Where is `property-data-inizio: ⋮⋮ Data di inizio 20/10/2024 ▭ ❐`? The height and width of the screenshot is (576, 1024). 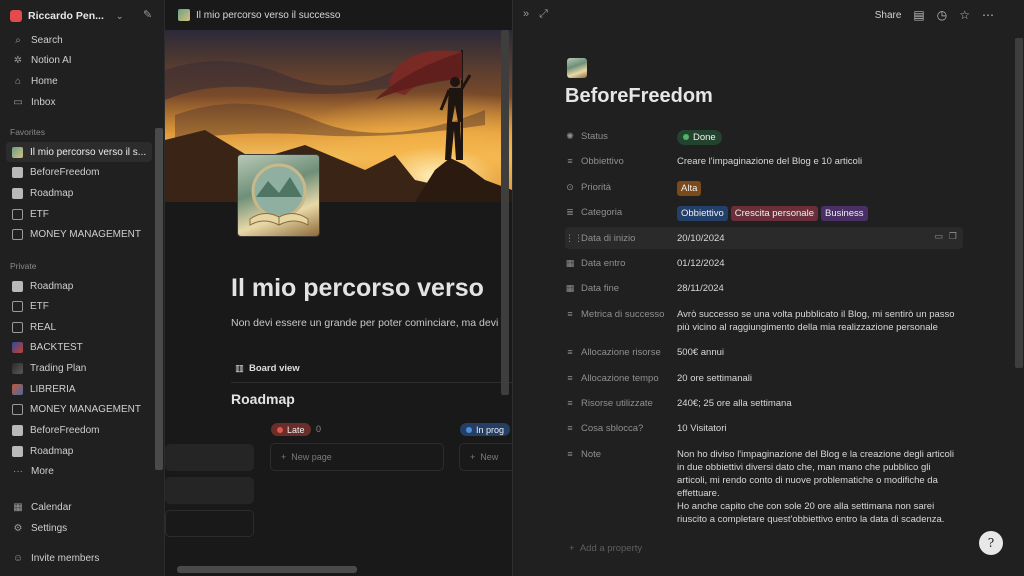
property-data-inizio: ⋮⋮ Data di inizio 20/10/2024 ▭ ❐ is located at coordinates (764, 238).